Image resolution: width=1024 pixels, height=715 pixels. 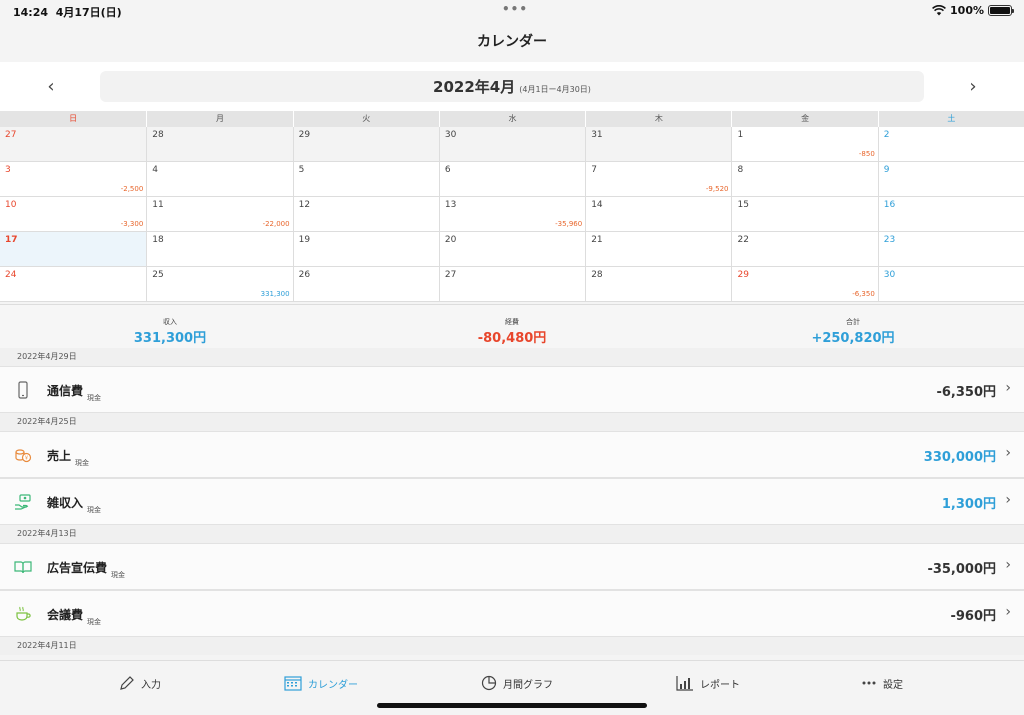 I want to click on day-number: 7, so click(x=594, y=170).